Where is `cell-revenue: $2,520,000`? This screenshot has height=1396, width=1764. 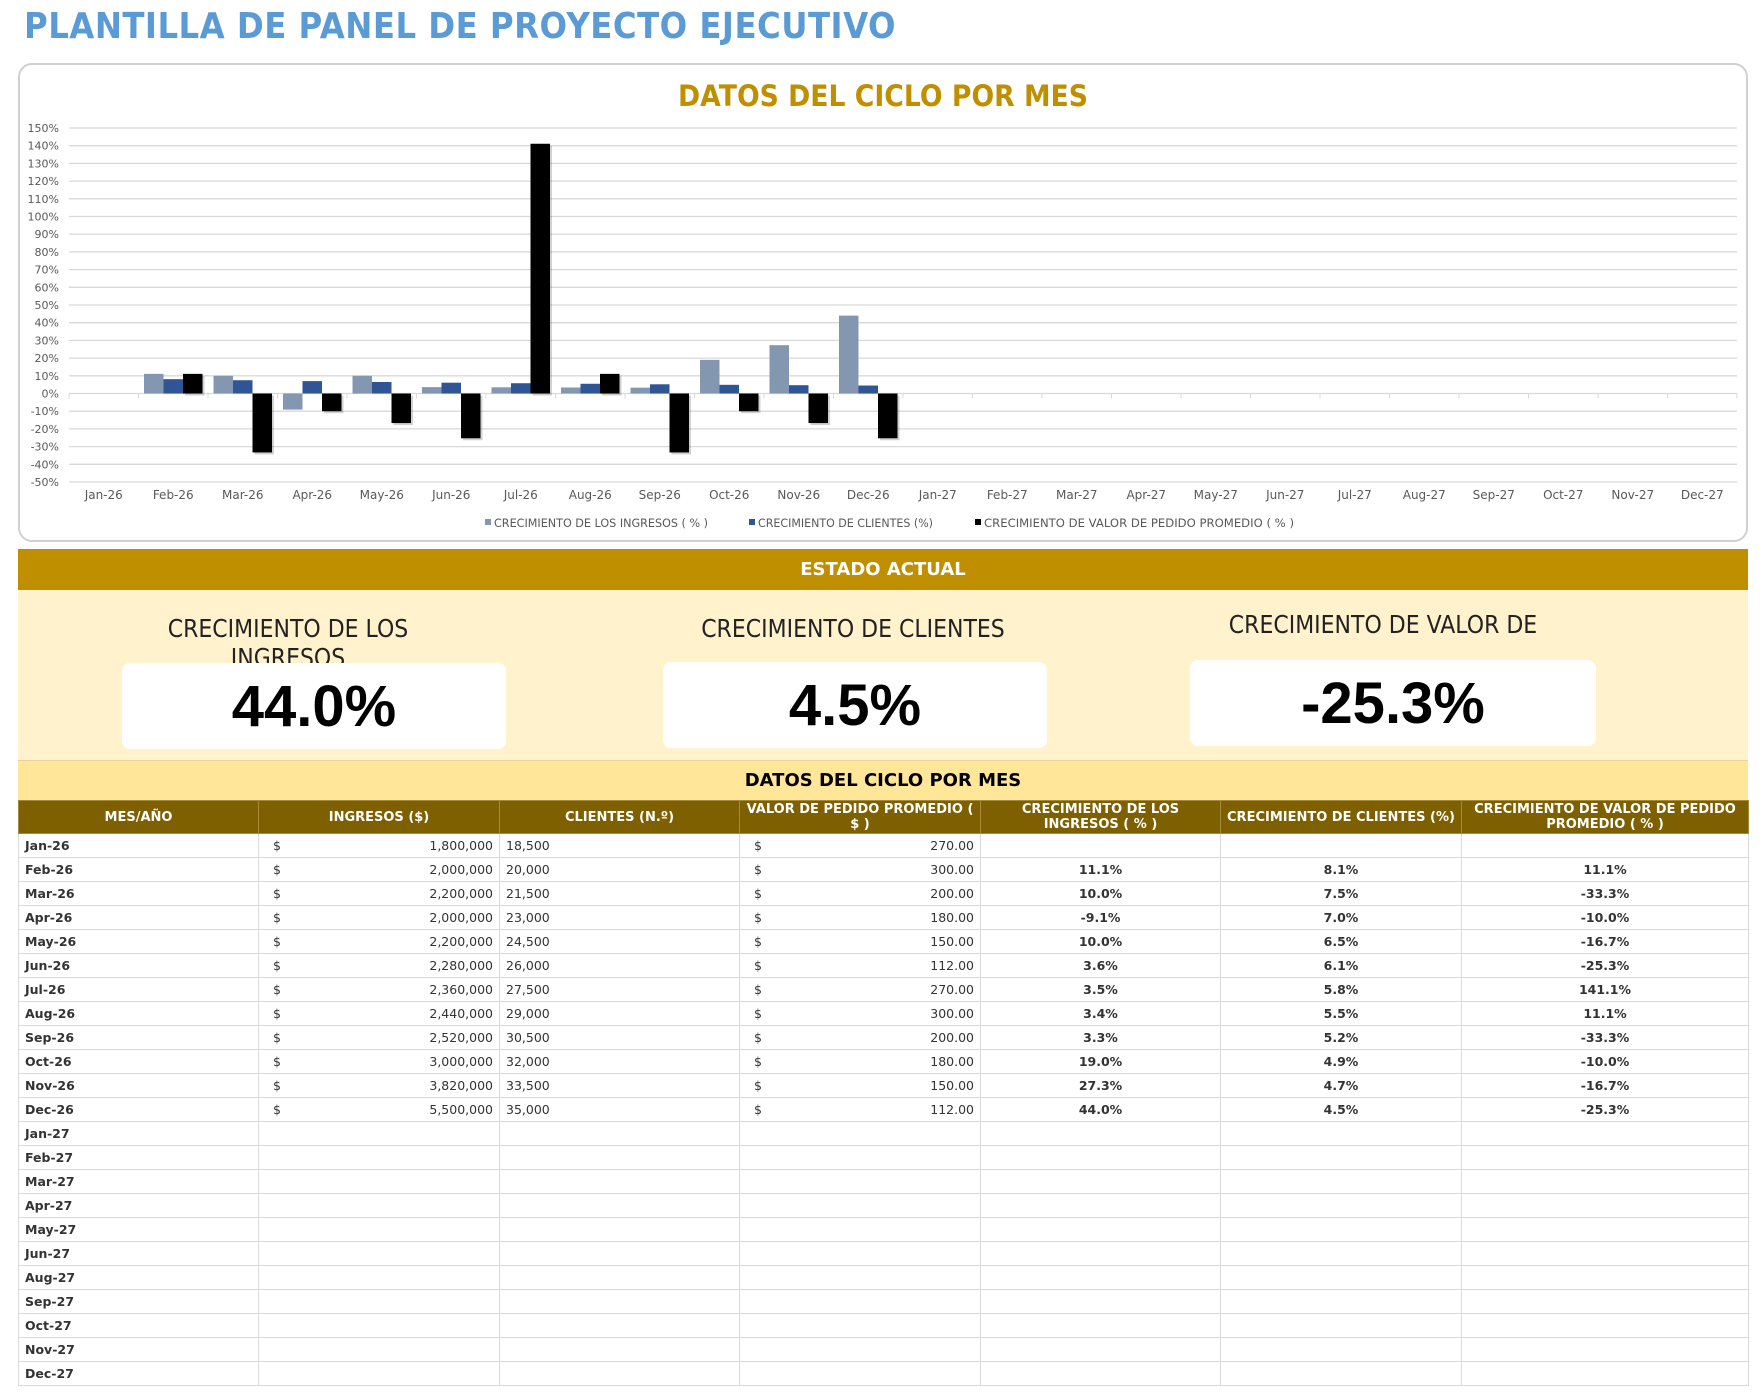
cell-revenue: $2,520,000 is located at coordinates (379, 1037).